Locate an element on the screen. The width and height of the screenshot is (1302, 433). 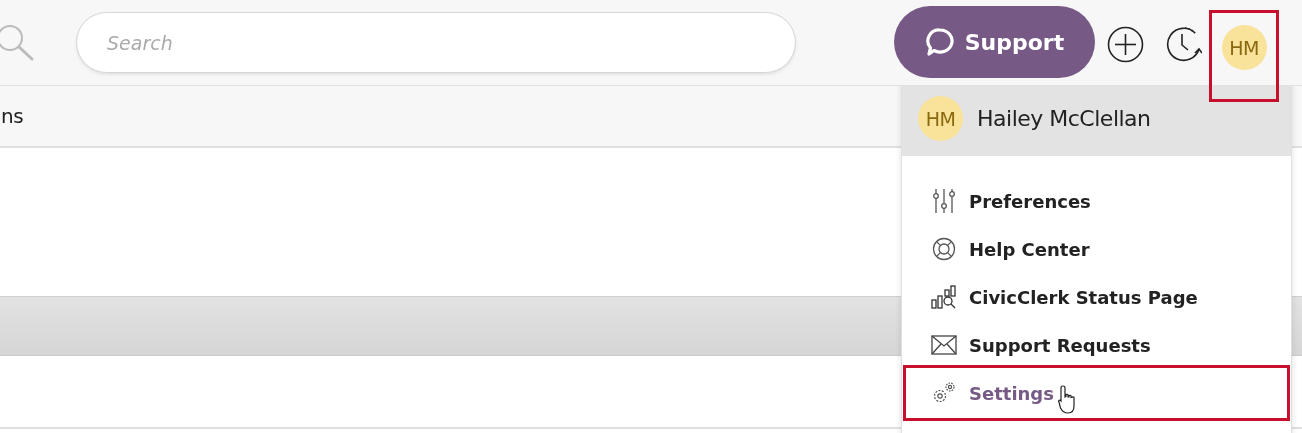
menu-item: CivicClerk Status Page is located at coordinates (1096, 297).